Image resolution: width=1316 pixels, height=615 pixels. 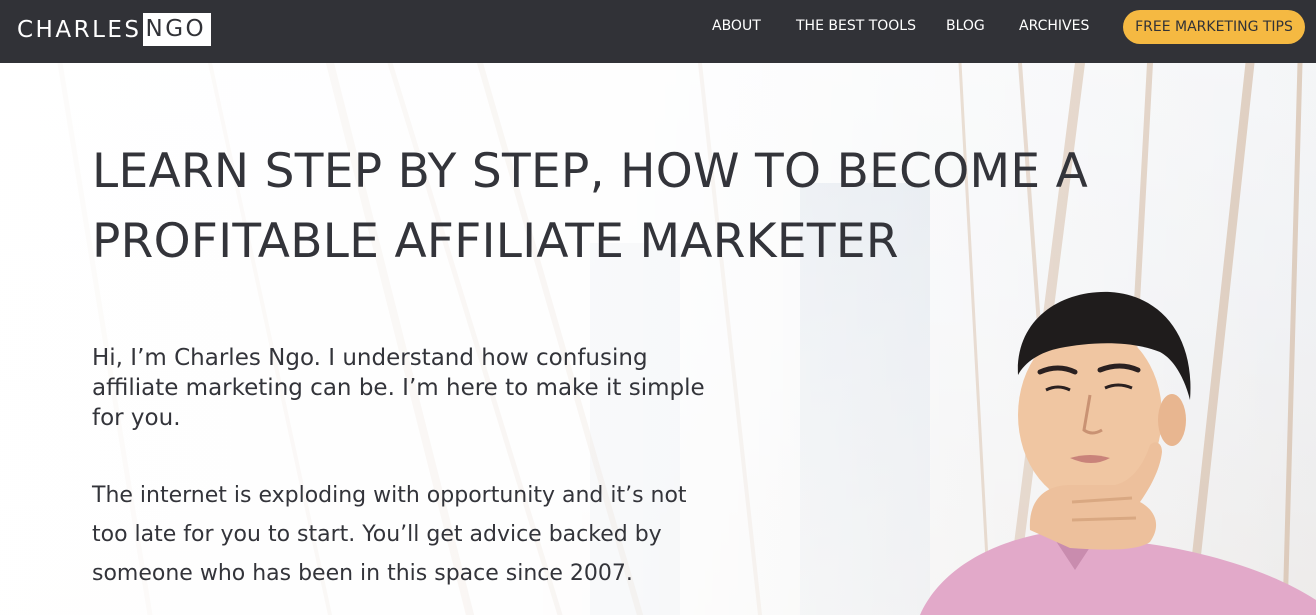 I want to click on nav-about-link: ABOUT, so click(x=736, y=26).